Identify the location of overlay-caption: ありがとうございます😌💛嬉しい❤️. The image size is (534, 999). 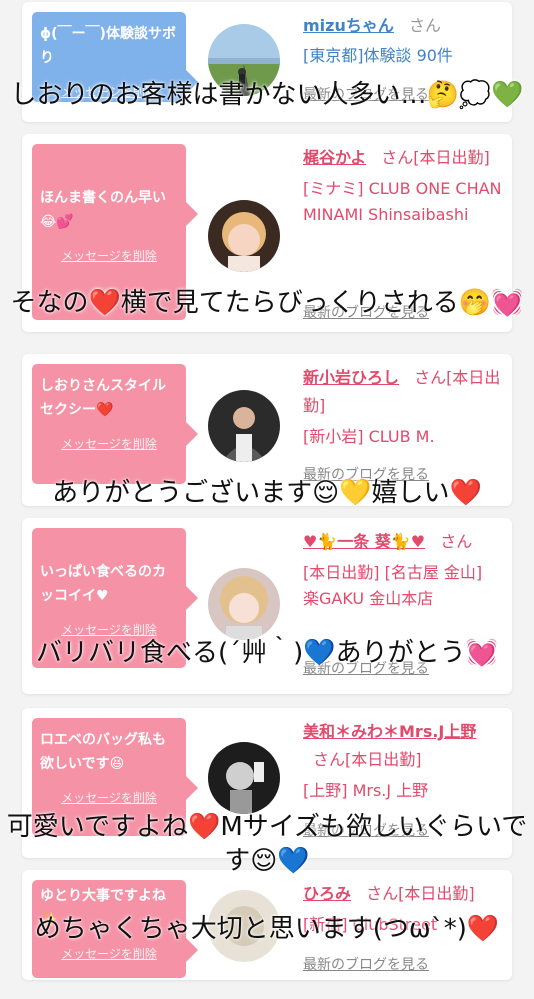
(267, 493).